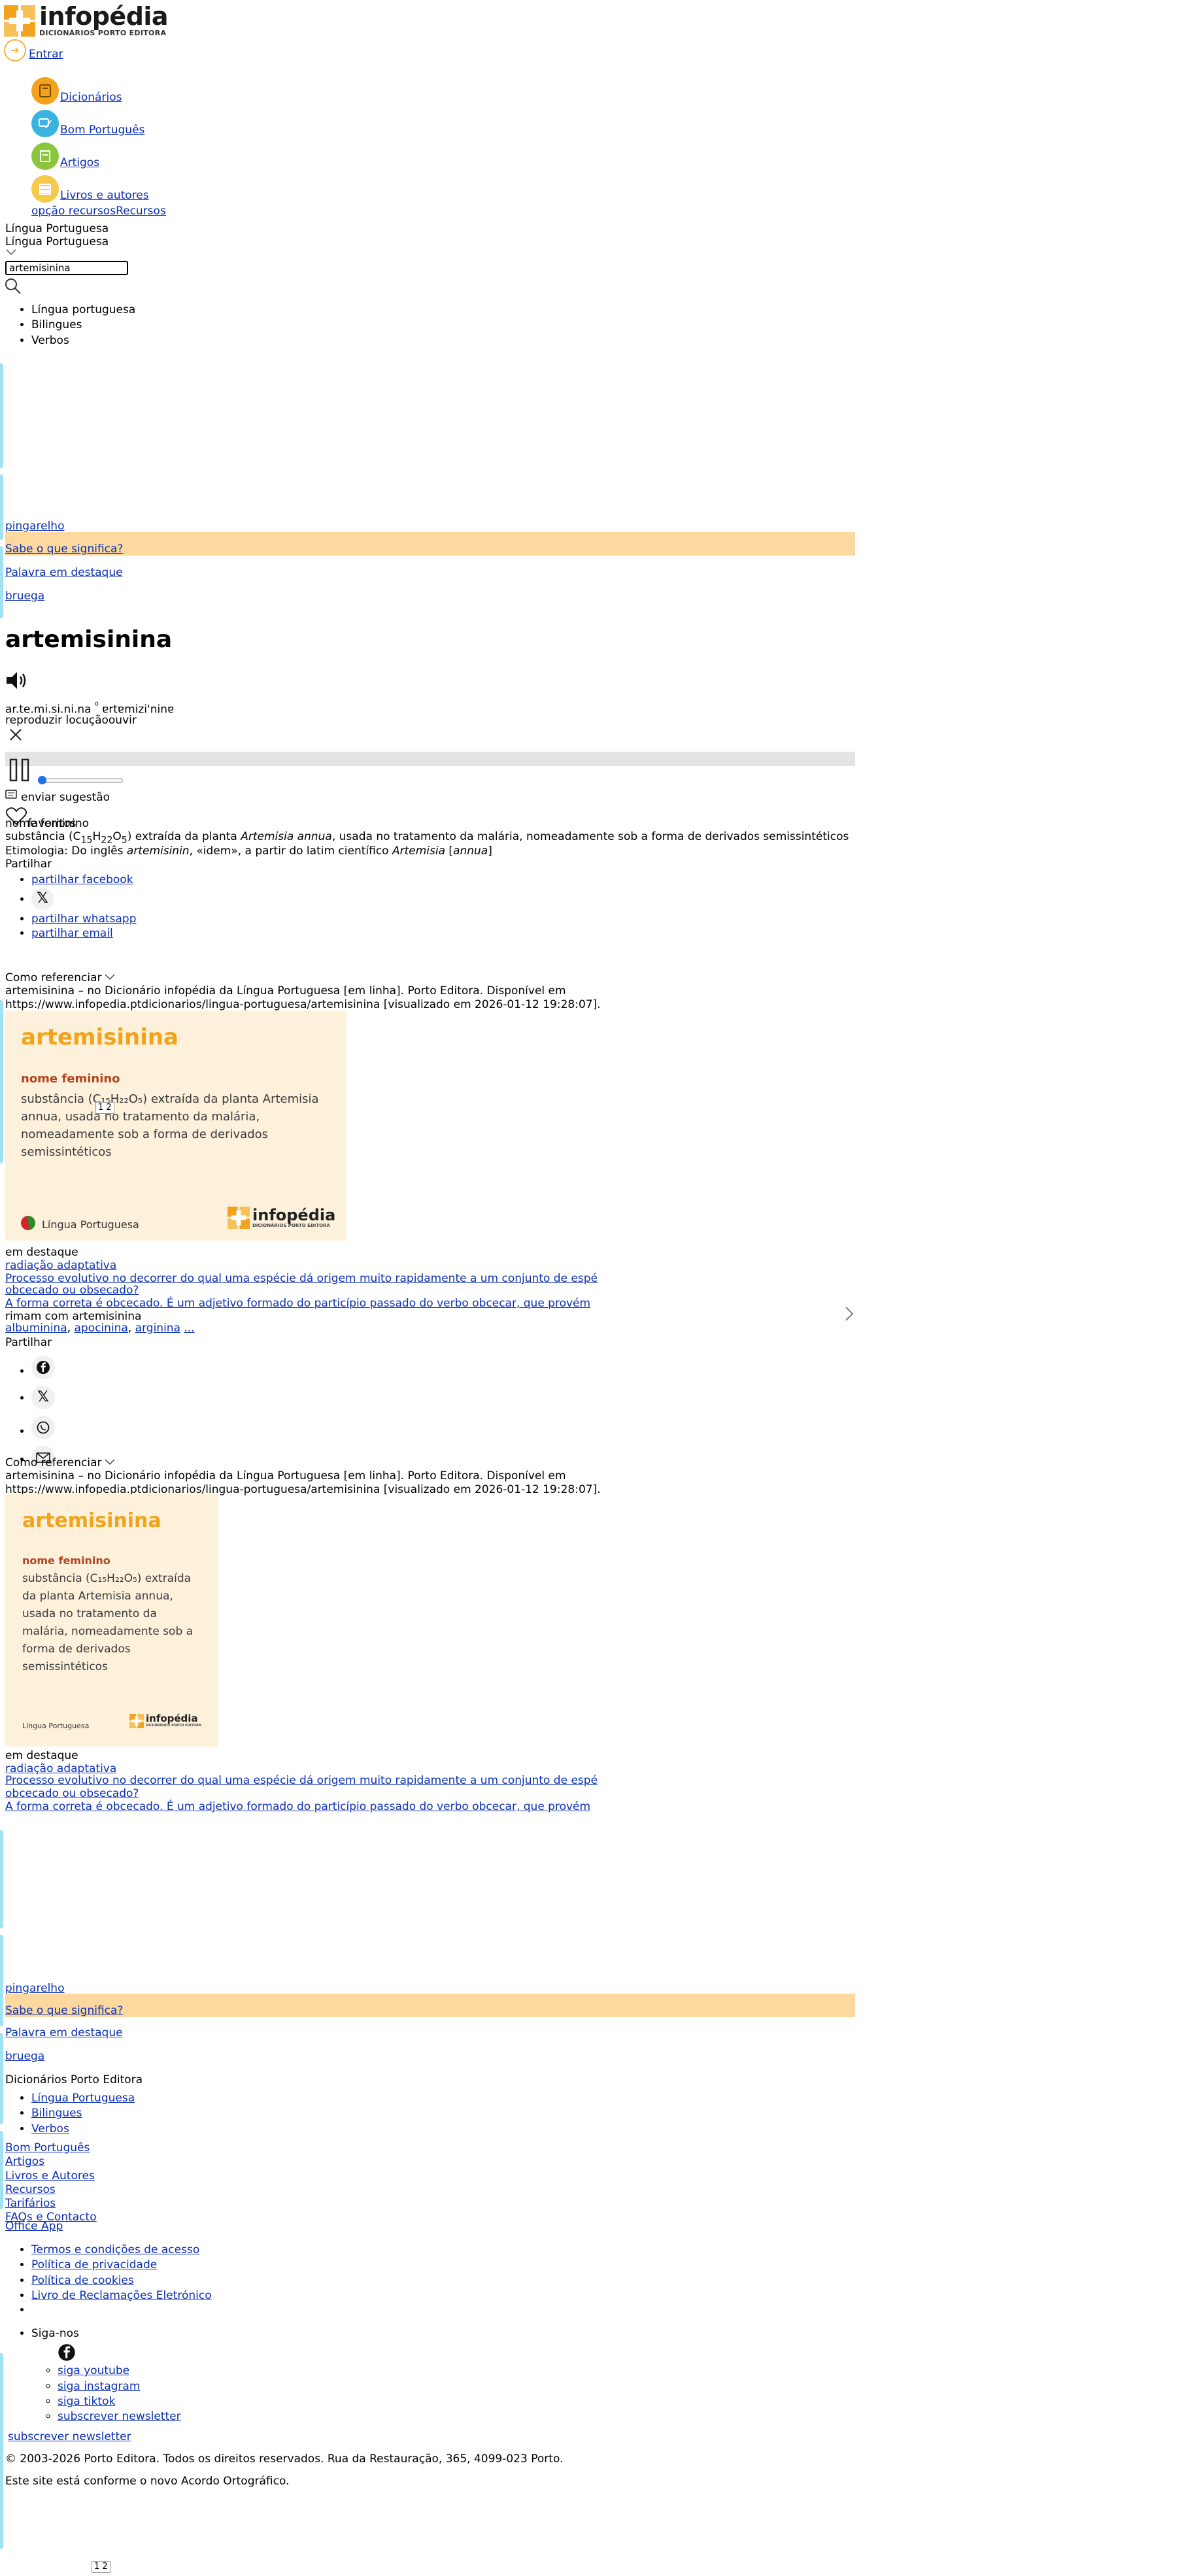  What do you see at coordinates (28, 865) in the screenshot?
I see `share-label: Partilhar` at bounding box center [28, 865].